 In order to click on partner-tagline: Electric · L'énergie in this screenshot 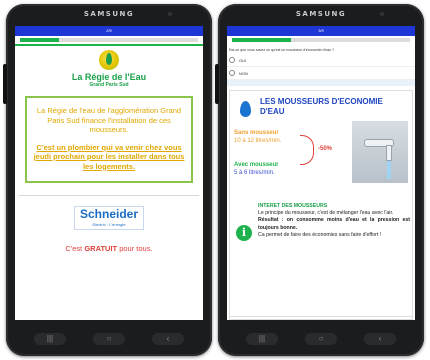, I will do `click(109, 224)`.